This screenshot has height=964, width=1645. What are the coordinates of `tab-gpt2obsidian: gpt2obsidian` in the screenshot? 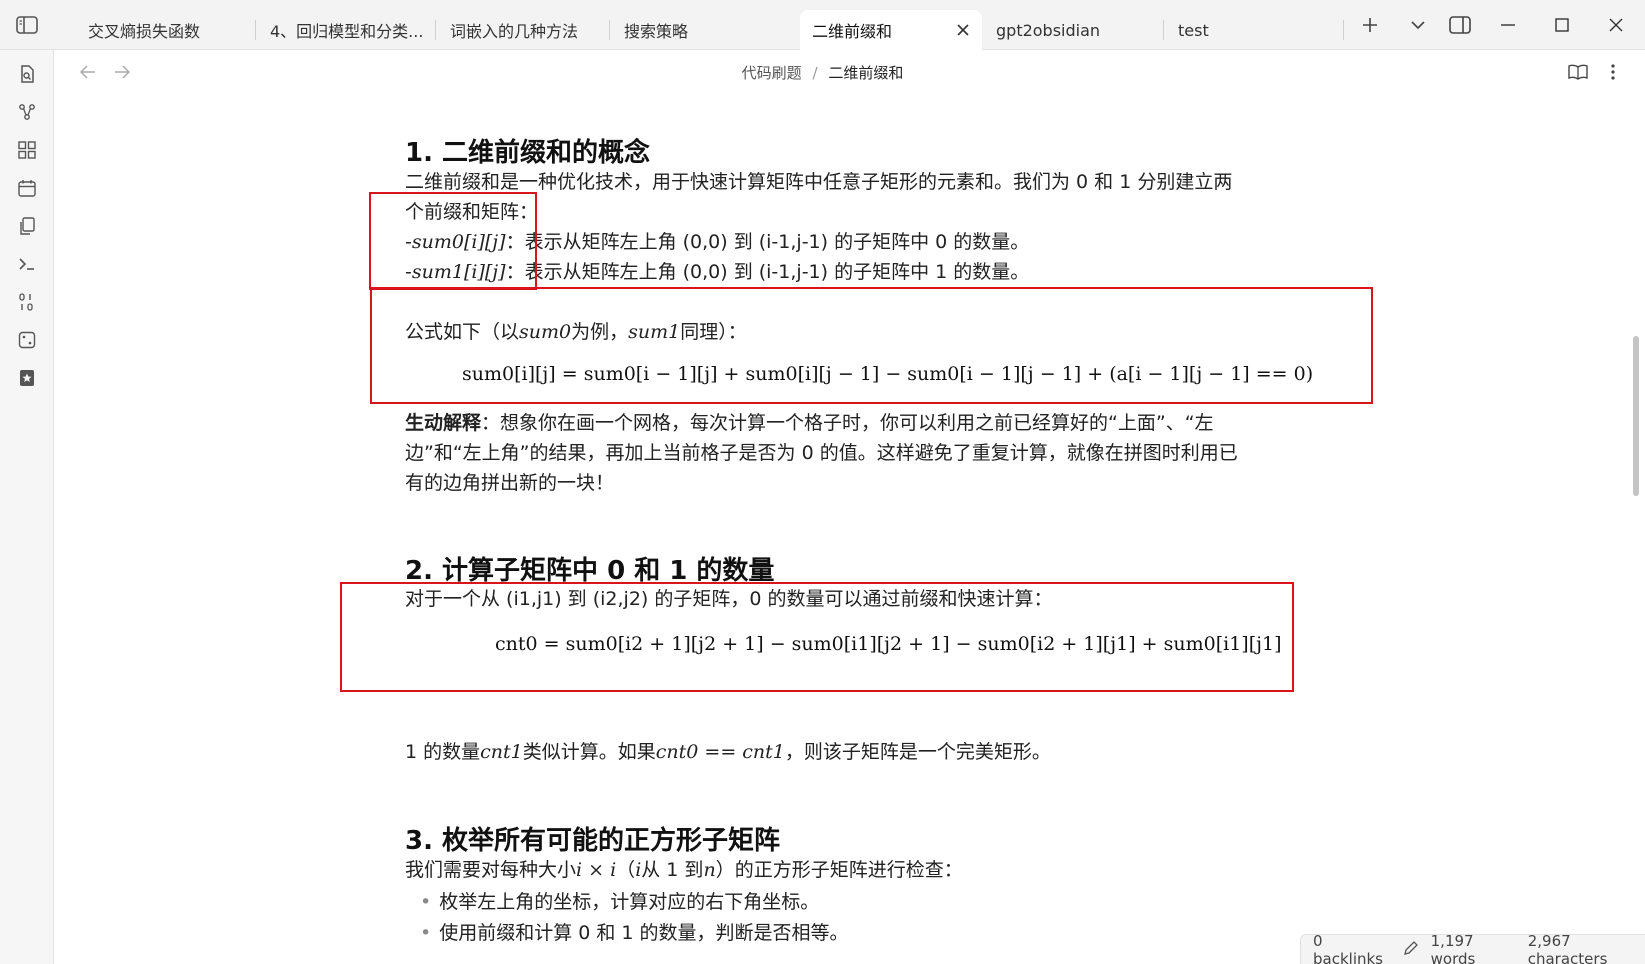 It's located at (1074, 30).